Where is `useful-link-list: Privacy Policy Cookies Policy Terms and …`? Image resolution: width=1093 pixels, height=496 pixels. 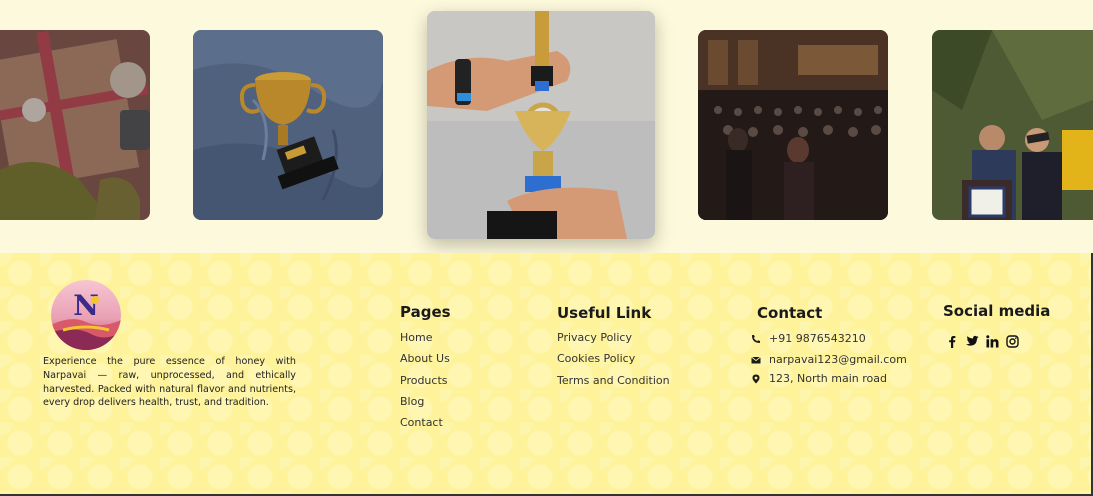
useful-link-list: Privacy Policy Cookies Policy Terms and … is located at coordinates (613, 363).